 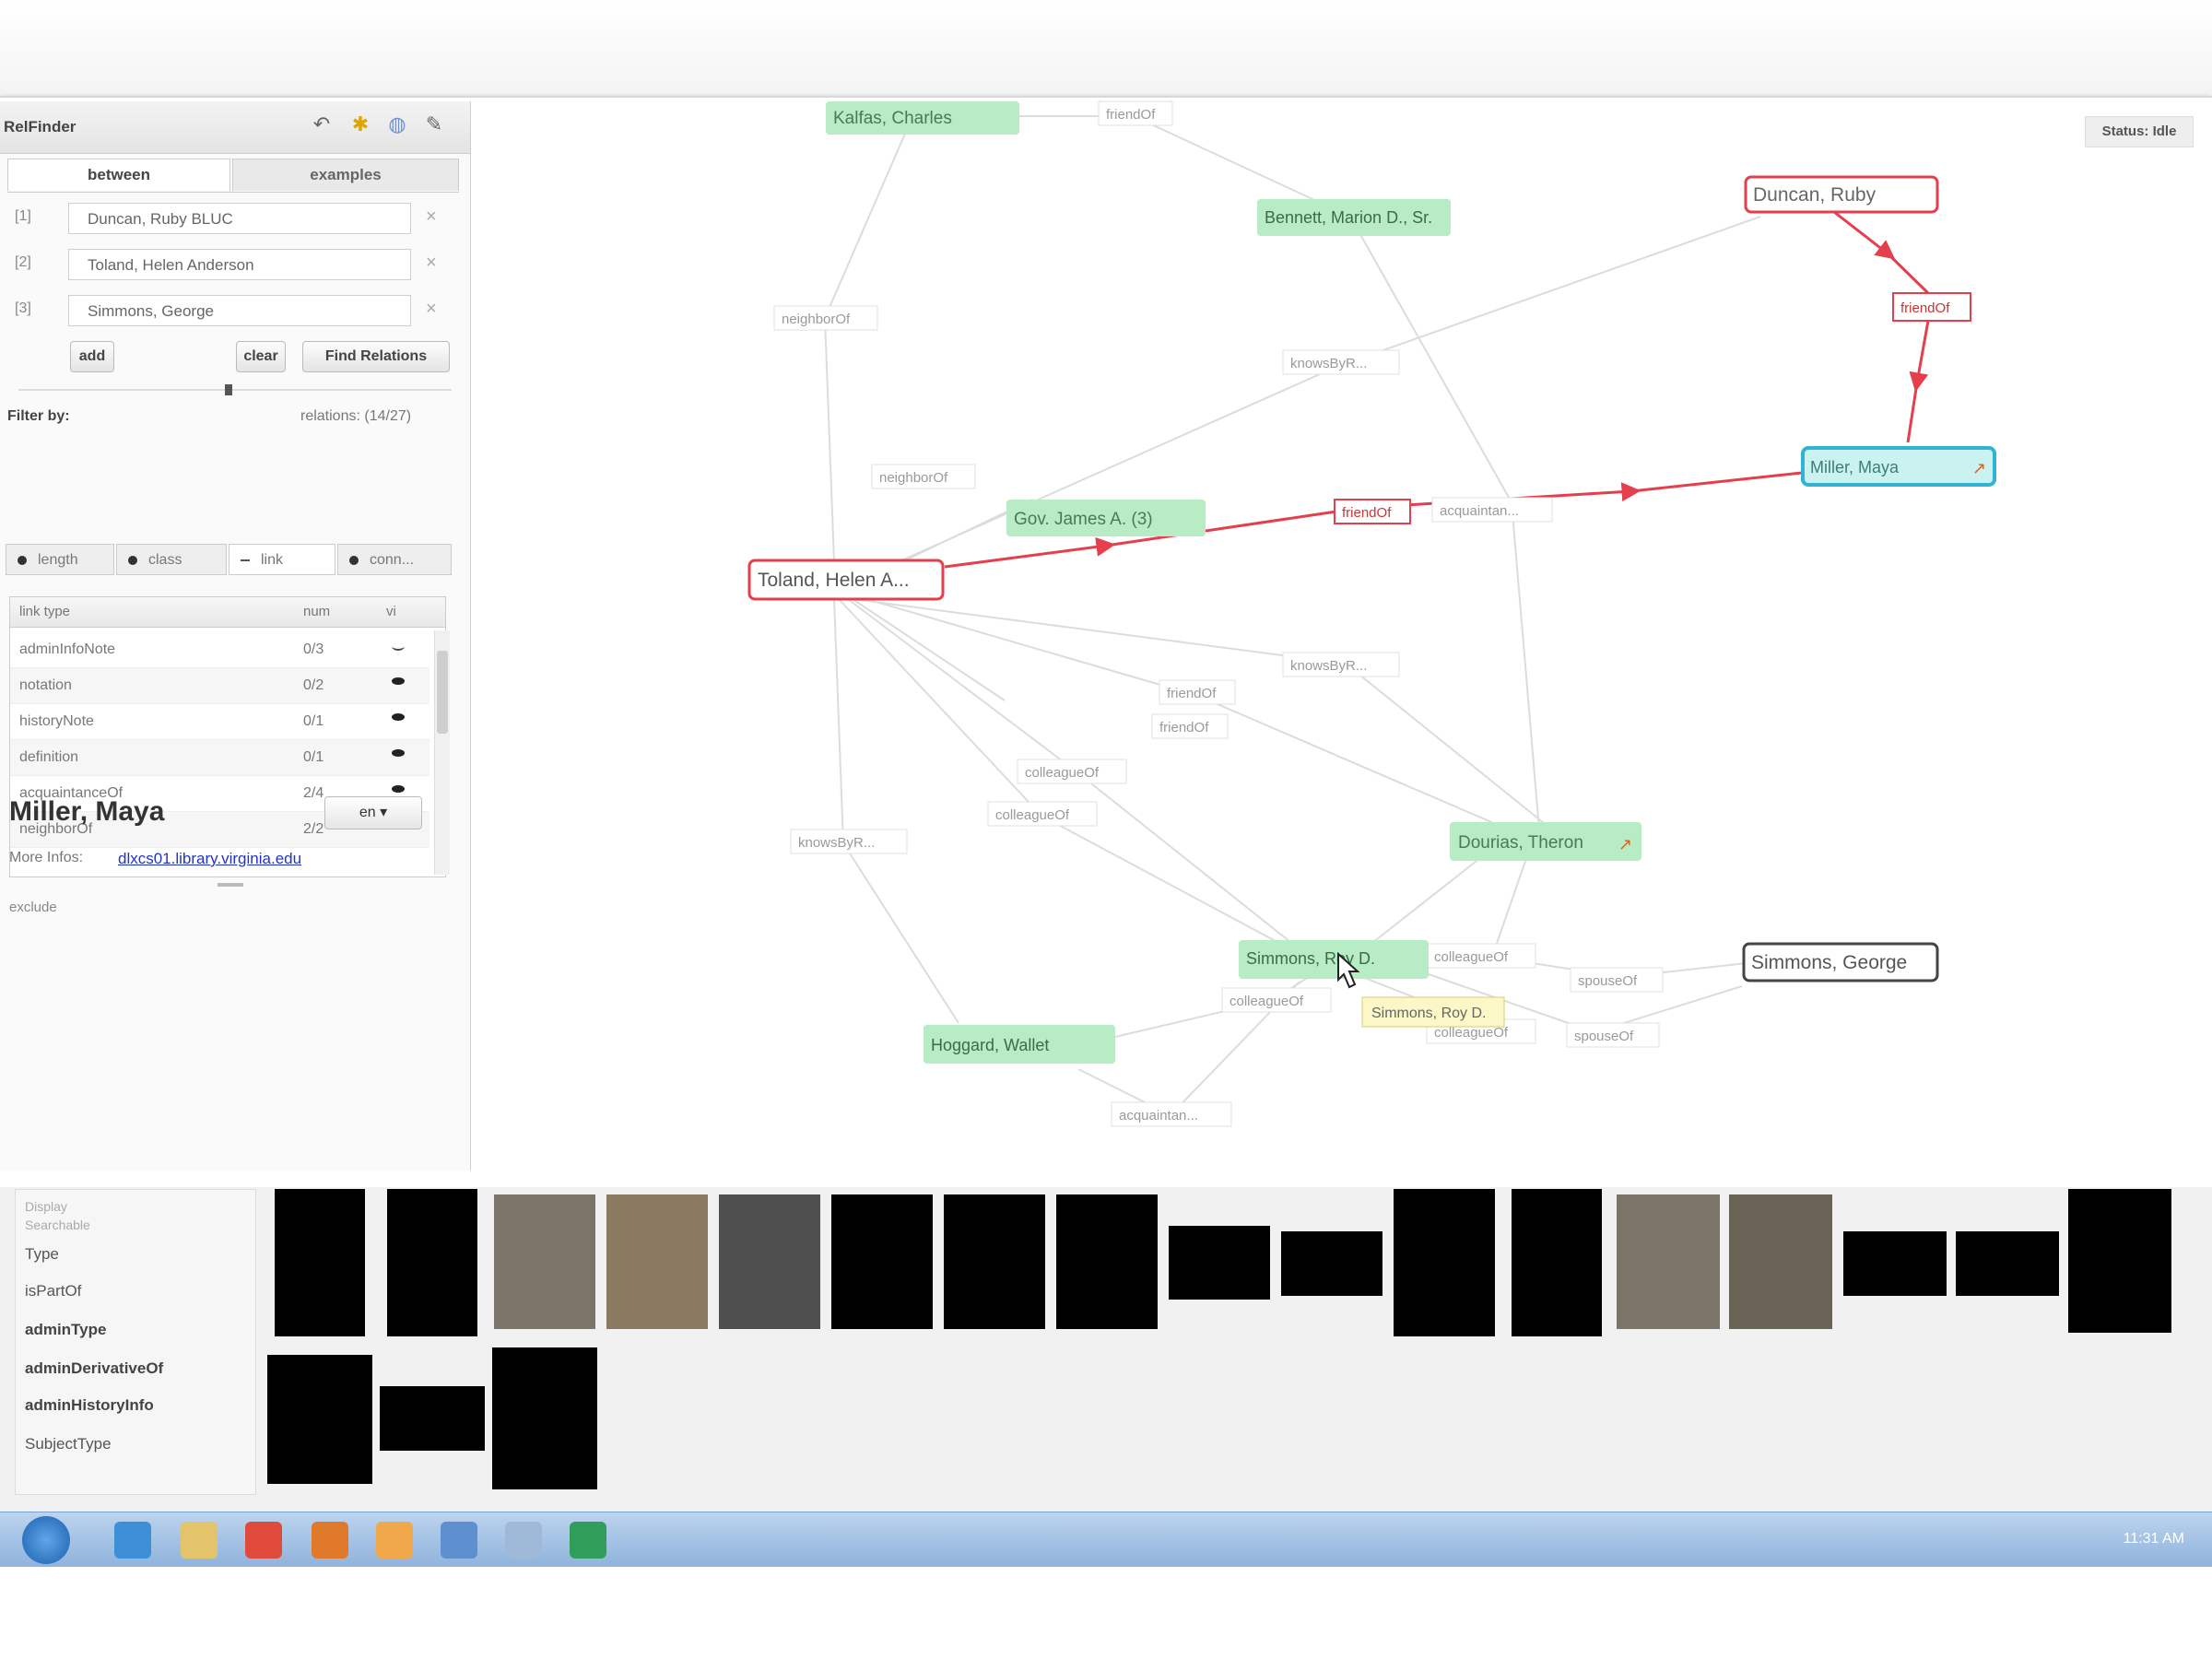 What do you see at coordinates (398, 646) in the screenshot?
I see `hidden-icon` at bounding box center [398, 646].